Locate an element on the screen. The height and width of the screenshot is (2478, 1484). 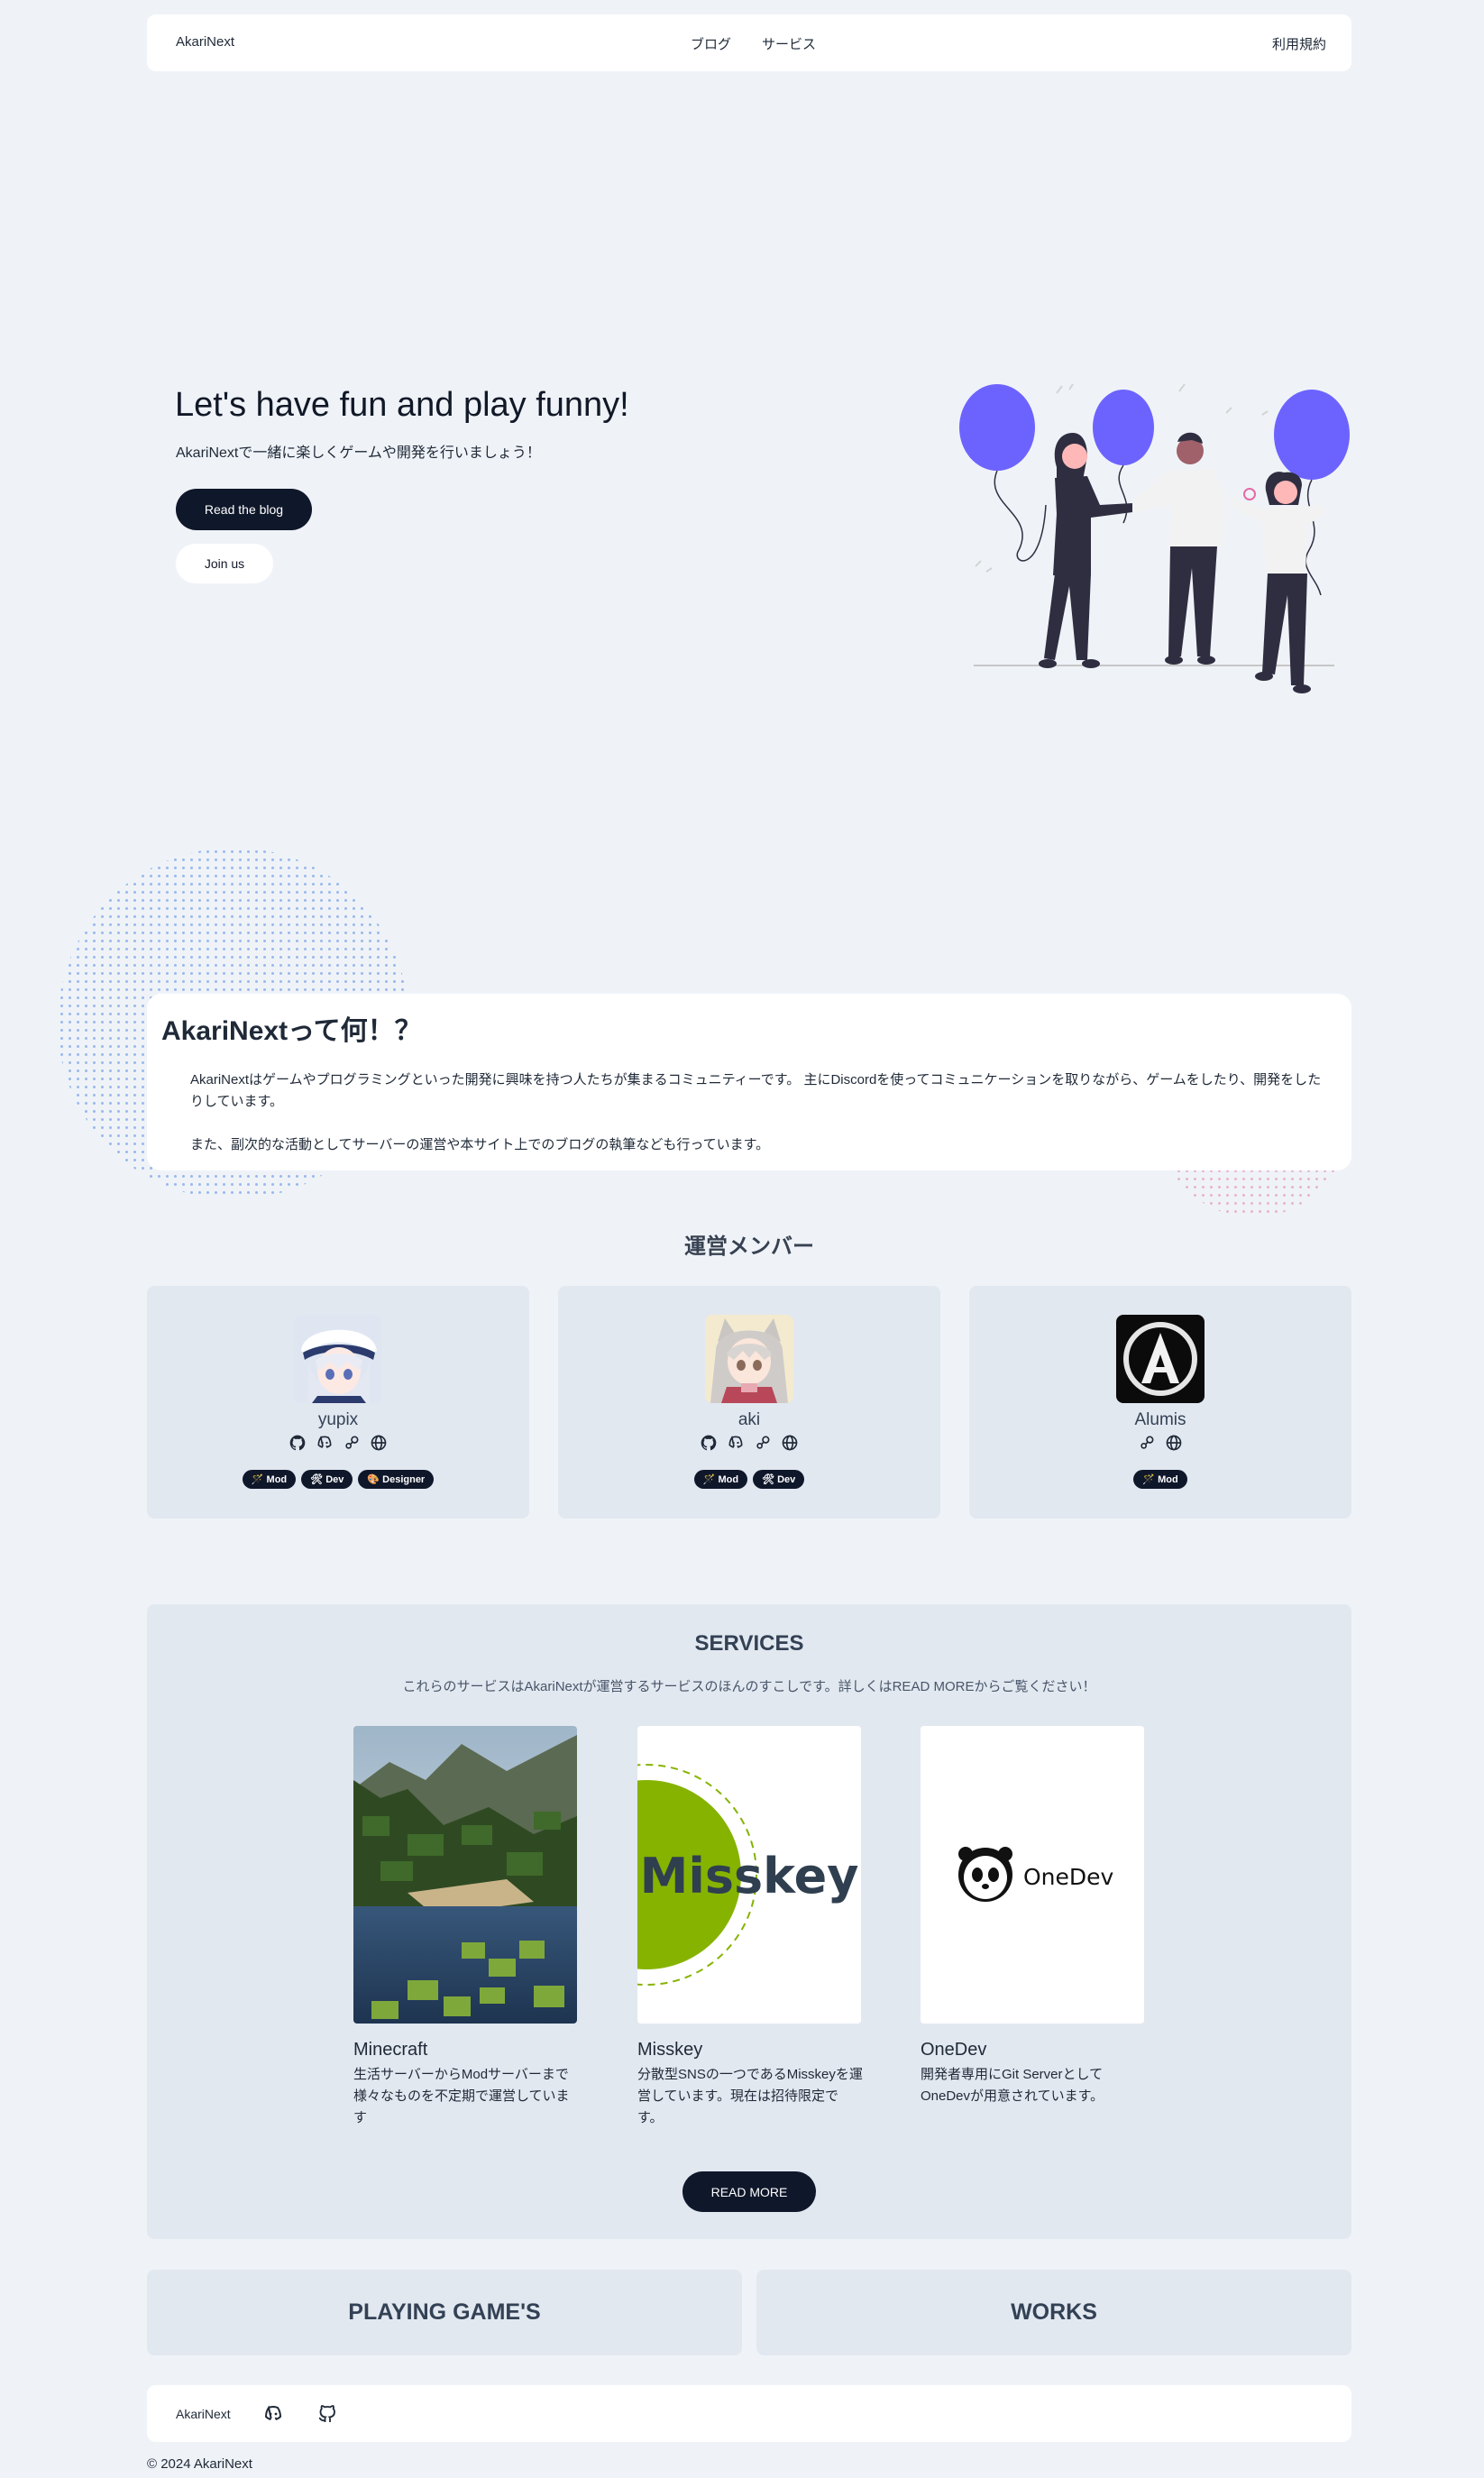
works-tile: WORKS is located at coordinates (1053, 2312).